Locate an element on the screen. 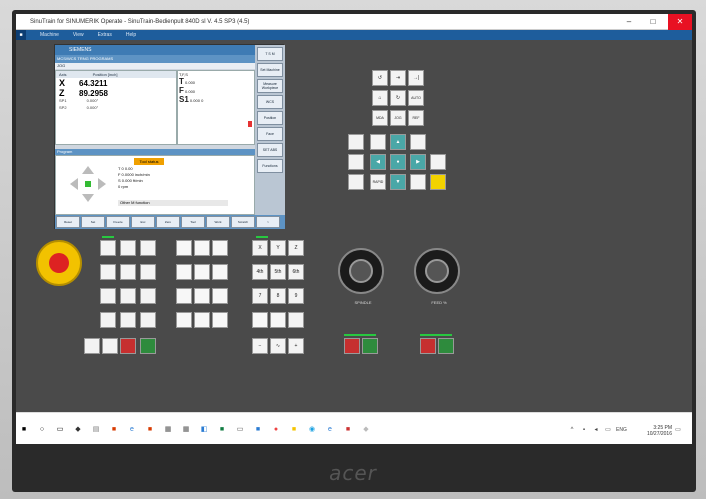 This screenshot has width=706, height=499. app-icon-3: ▭ is located at coordinates (240, 430).